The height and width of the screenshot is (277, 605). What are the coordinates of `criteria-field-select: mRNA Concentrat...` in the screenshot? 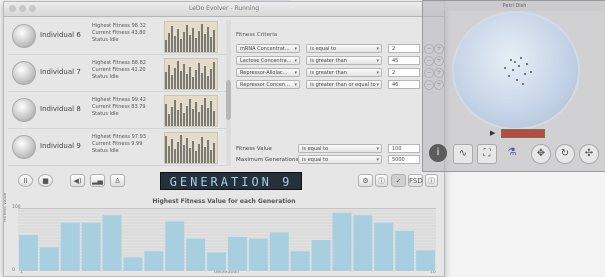 It's located at (268, 48).